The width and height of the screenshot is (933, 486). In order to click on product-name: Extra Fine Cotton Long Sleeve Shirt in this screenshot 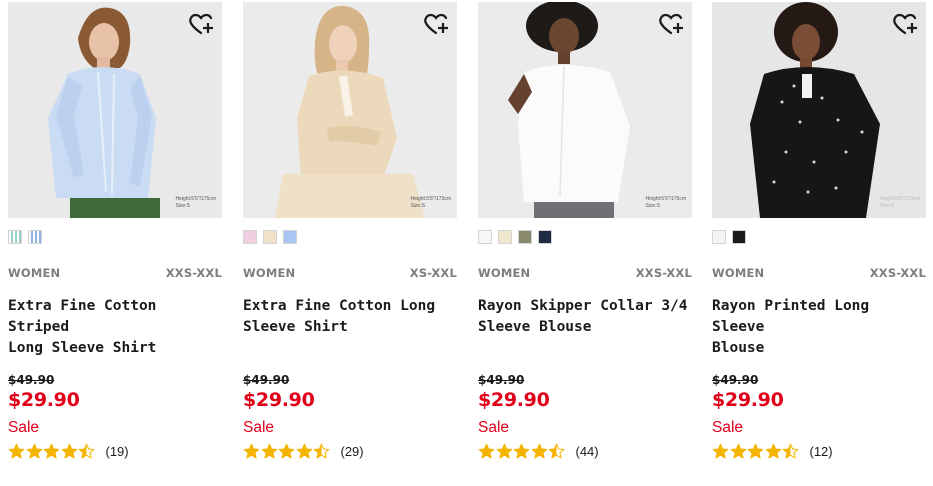, I will do `click(349, 317)`.